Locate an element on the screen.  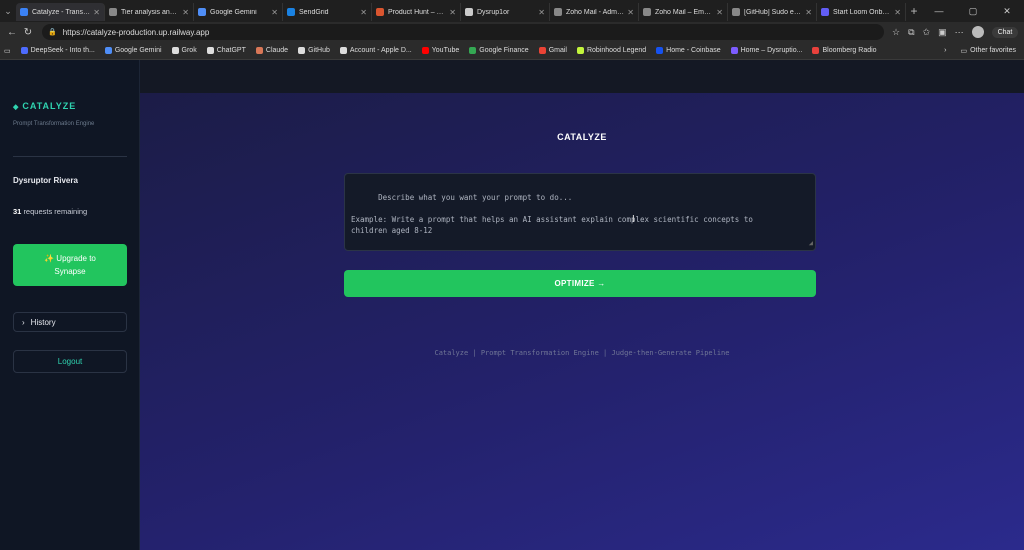
tab-title: Tier analysis and rec is located at coordinates (150, 12).